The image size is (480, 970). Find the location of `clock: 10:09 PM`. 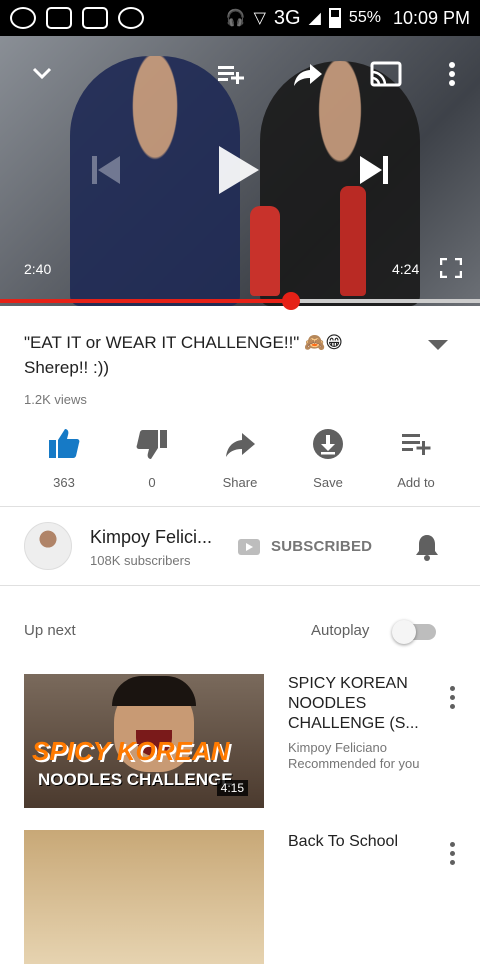

clock: 10:09 PM is located at coordinates (431, 17).